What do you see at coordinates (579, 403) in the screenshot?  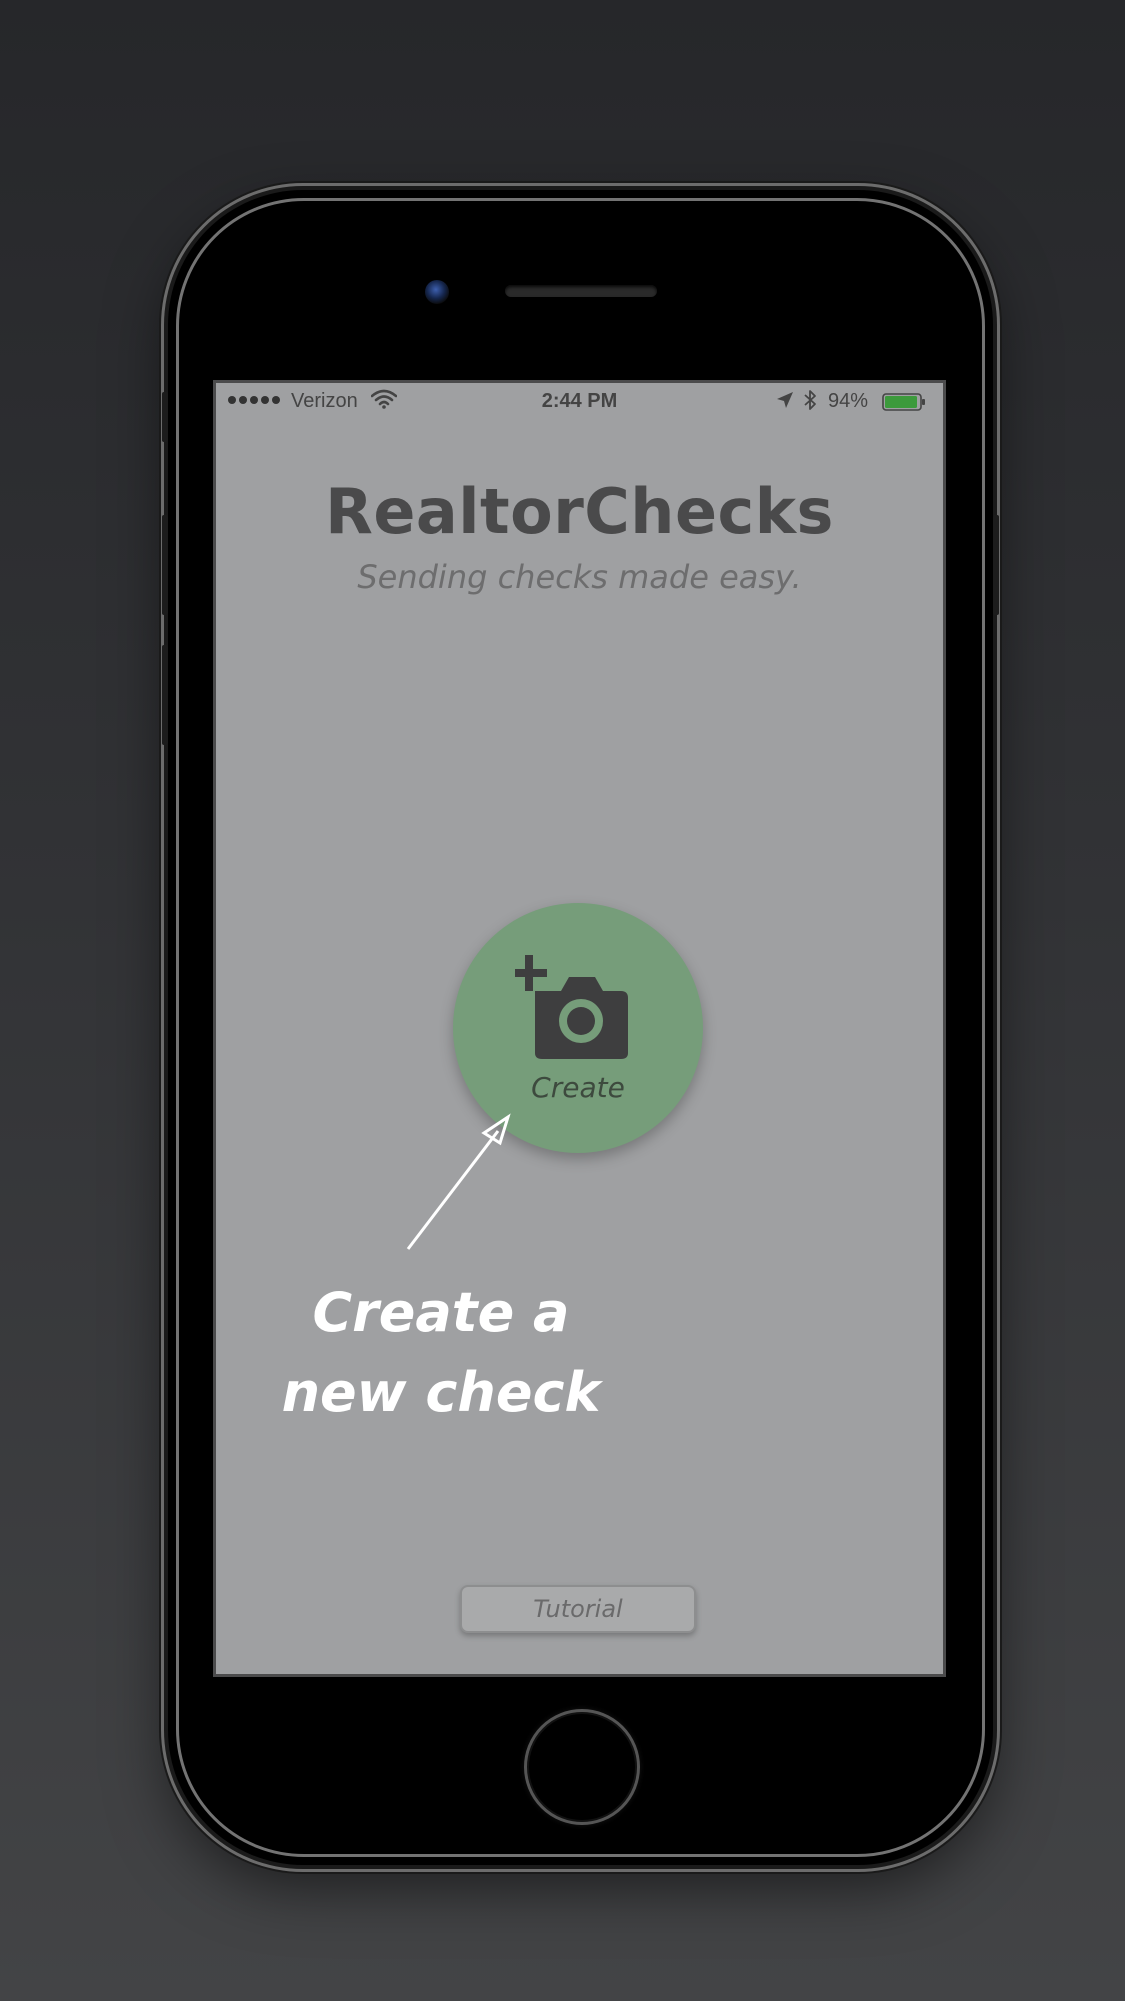 I see `status-bar: Verizon 2:44 PM 94%` at bounding box center [579, 403].